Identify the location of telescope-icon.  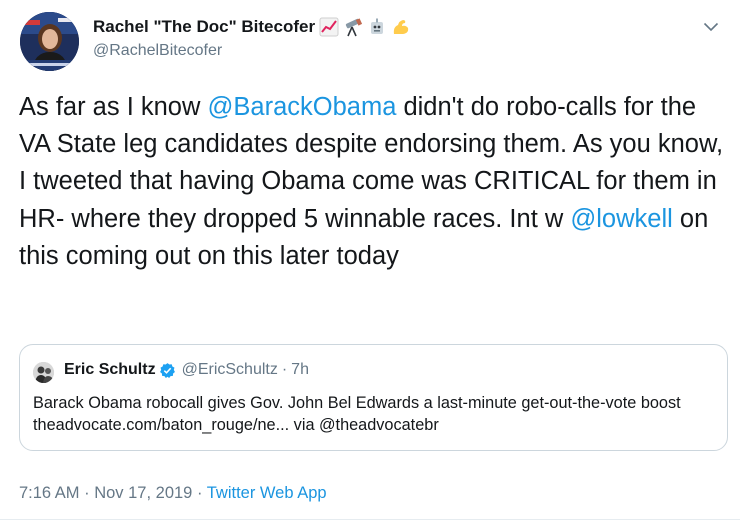
(353, 27).